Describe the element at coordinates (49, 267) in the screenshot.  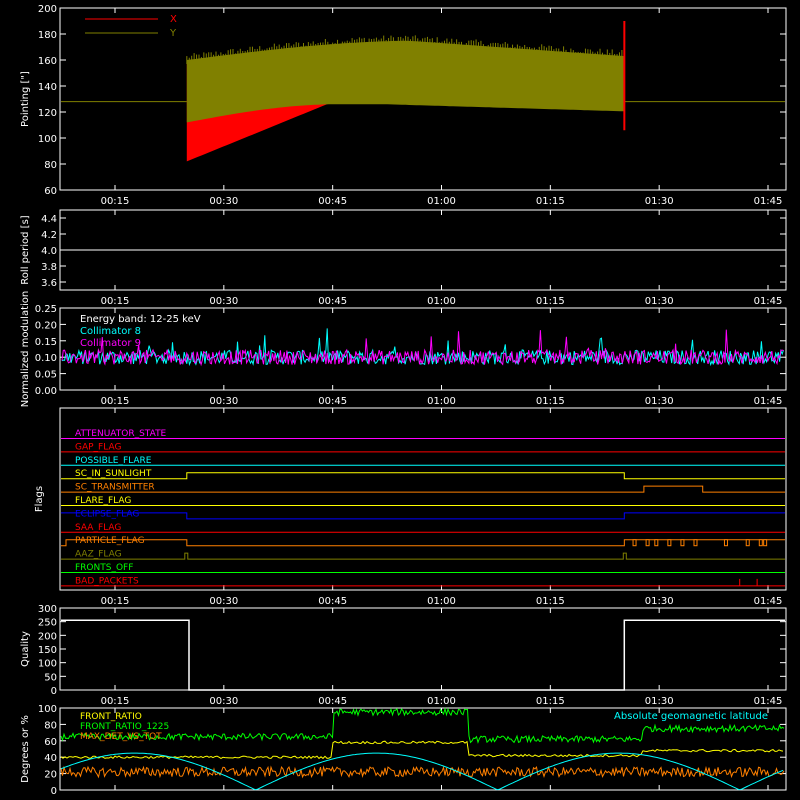
I see `y-tick-label: 3.8` at that location.